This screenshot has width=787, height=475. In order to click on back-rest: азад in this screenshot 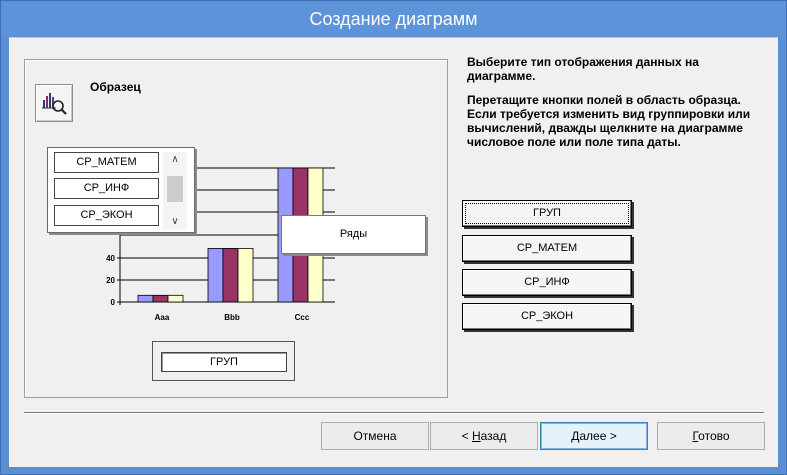, I will do `click(493, 436)`.